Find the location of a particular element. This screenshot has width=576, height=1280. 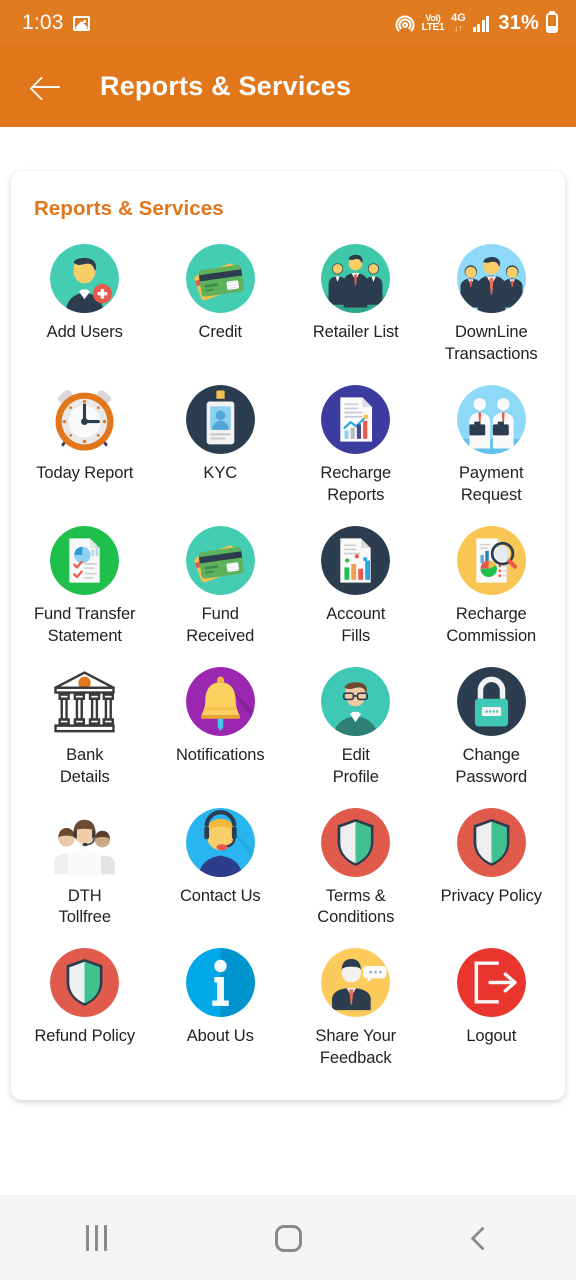

service-item-contact-us: Contact Us is located at coordinates (221, 869).